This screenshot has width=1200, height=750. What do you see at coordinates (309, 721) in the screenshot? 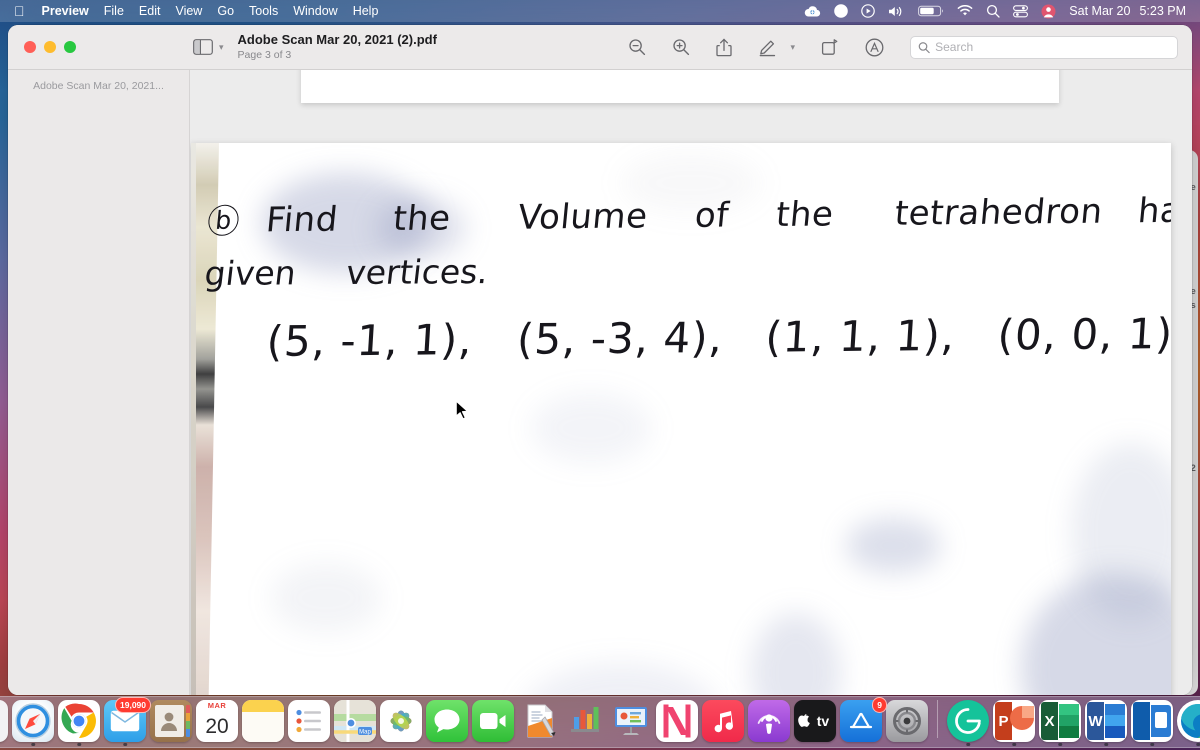
I see `dock-item-reminders` at bounding box center [309, 721].